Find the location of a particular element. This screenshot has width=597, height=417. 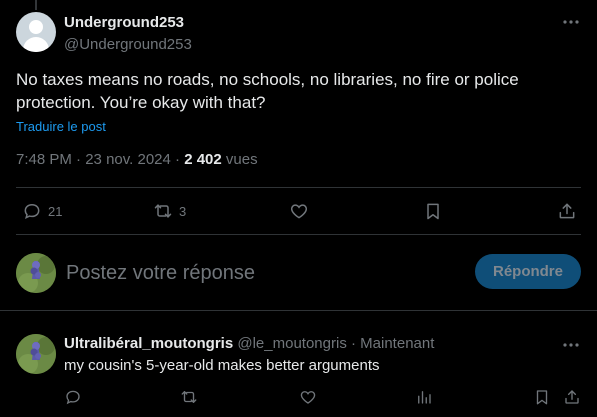

repost-count: 3 is located at coordinates (183, 211).